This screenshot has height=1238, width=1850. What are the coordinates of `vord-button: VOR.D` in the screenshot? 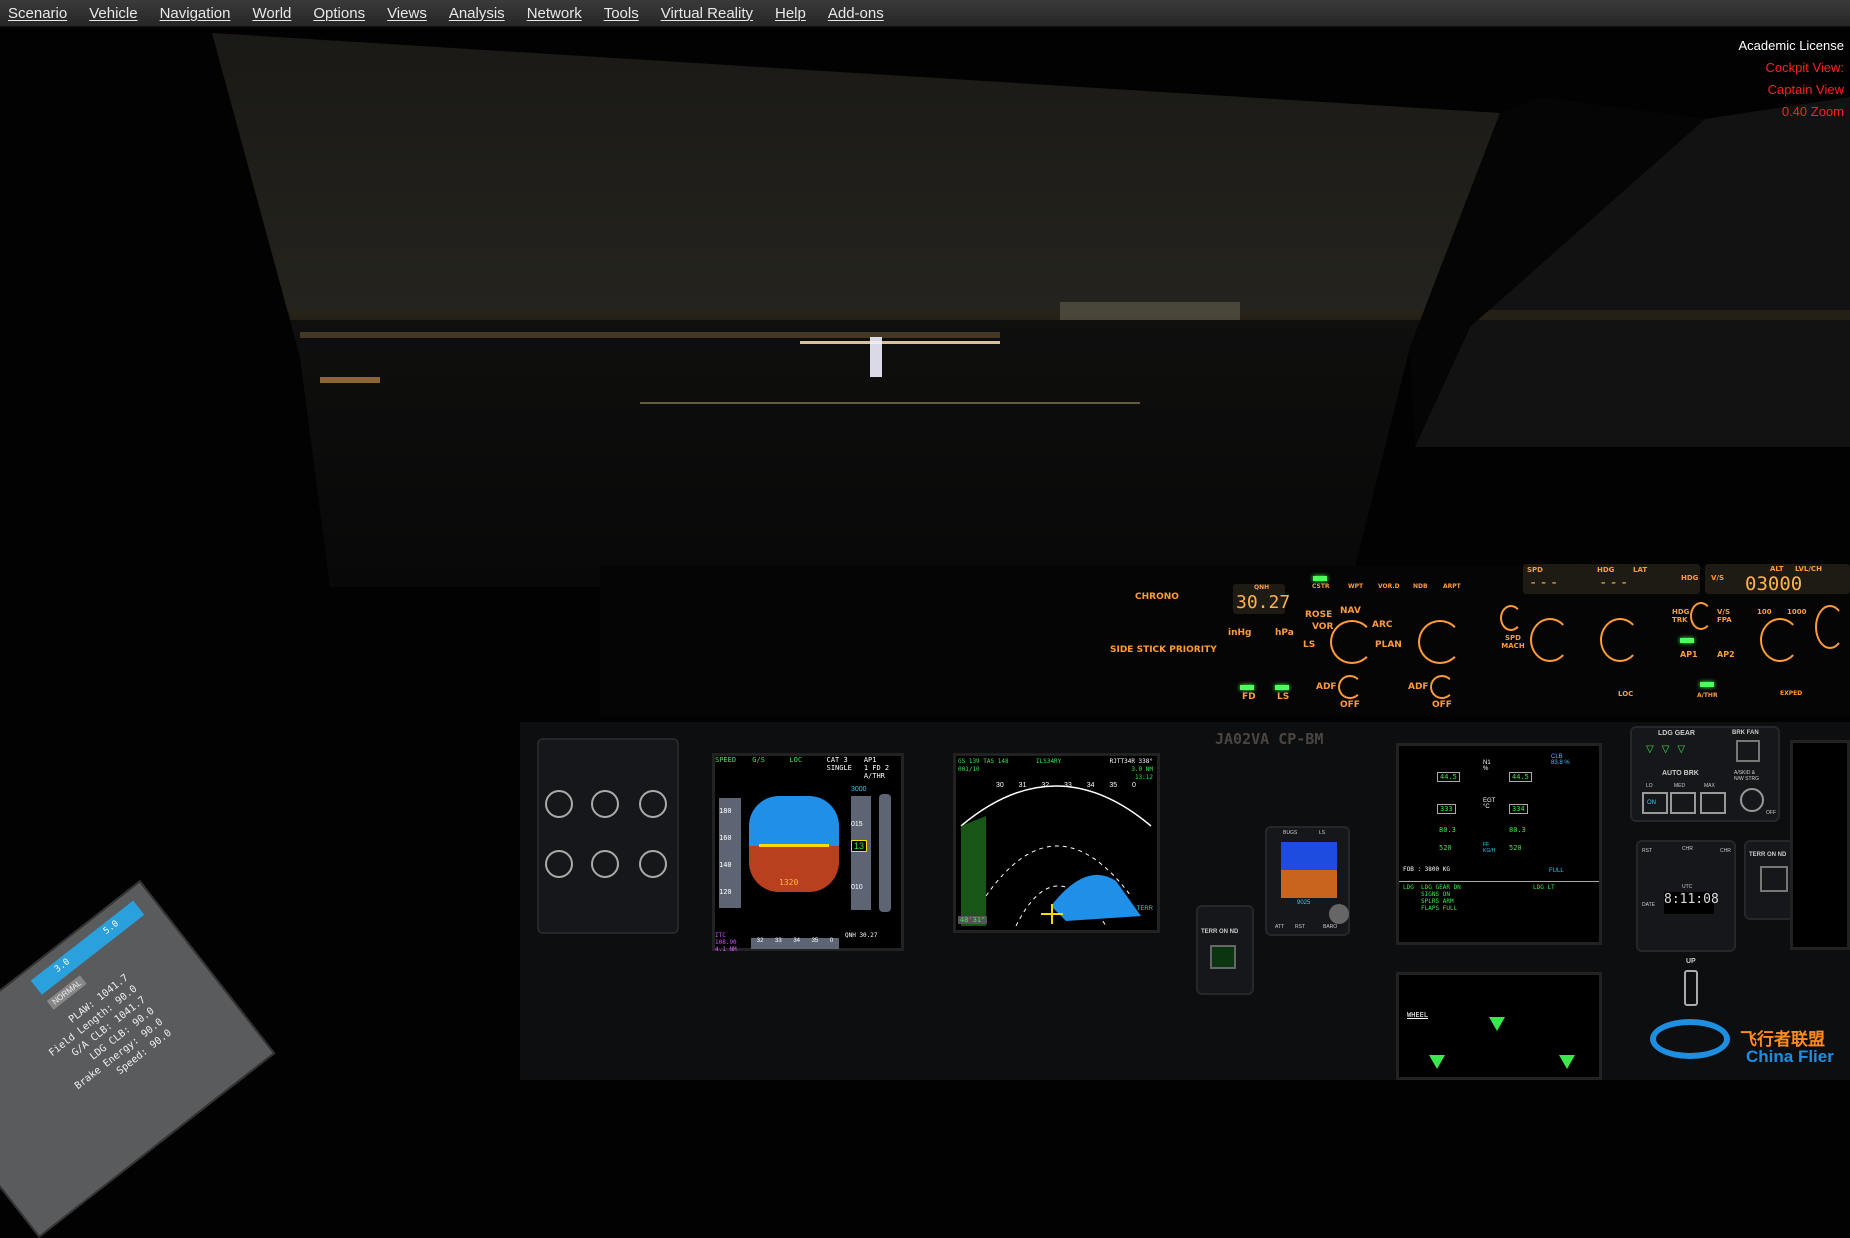 It's located at (1389, 586).